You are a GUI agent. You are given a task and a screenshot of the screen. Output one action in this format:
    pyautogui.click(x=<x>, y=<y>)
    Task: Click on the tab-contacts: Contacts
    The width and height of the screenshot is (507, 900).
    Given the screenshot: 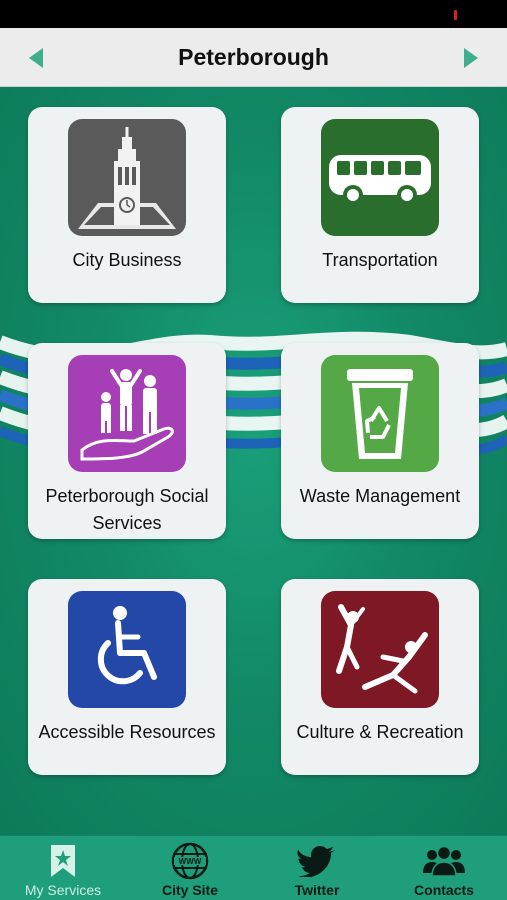 What is the action you would take?
    pyautogui.click(x=444, y=868)
    